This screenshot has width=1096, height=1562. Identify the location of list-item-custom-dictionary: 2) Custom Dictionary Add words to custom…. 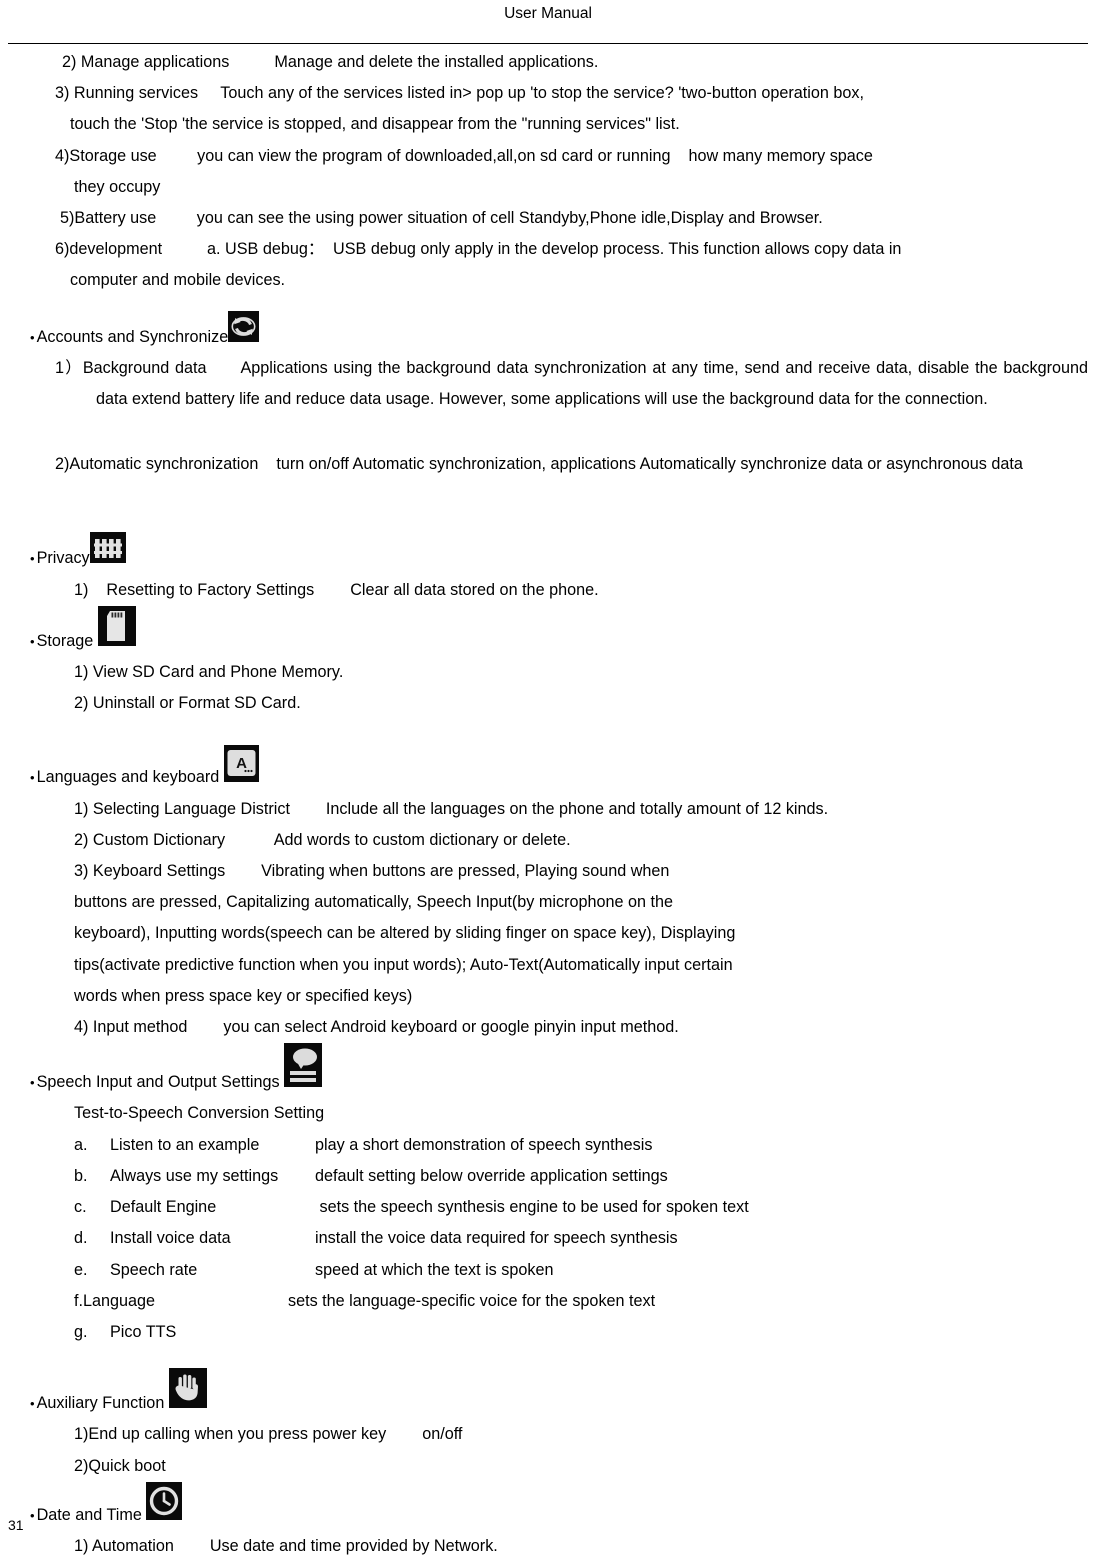
(322, 839).